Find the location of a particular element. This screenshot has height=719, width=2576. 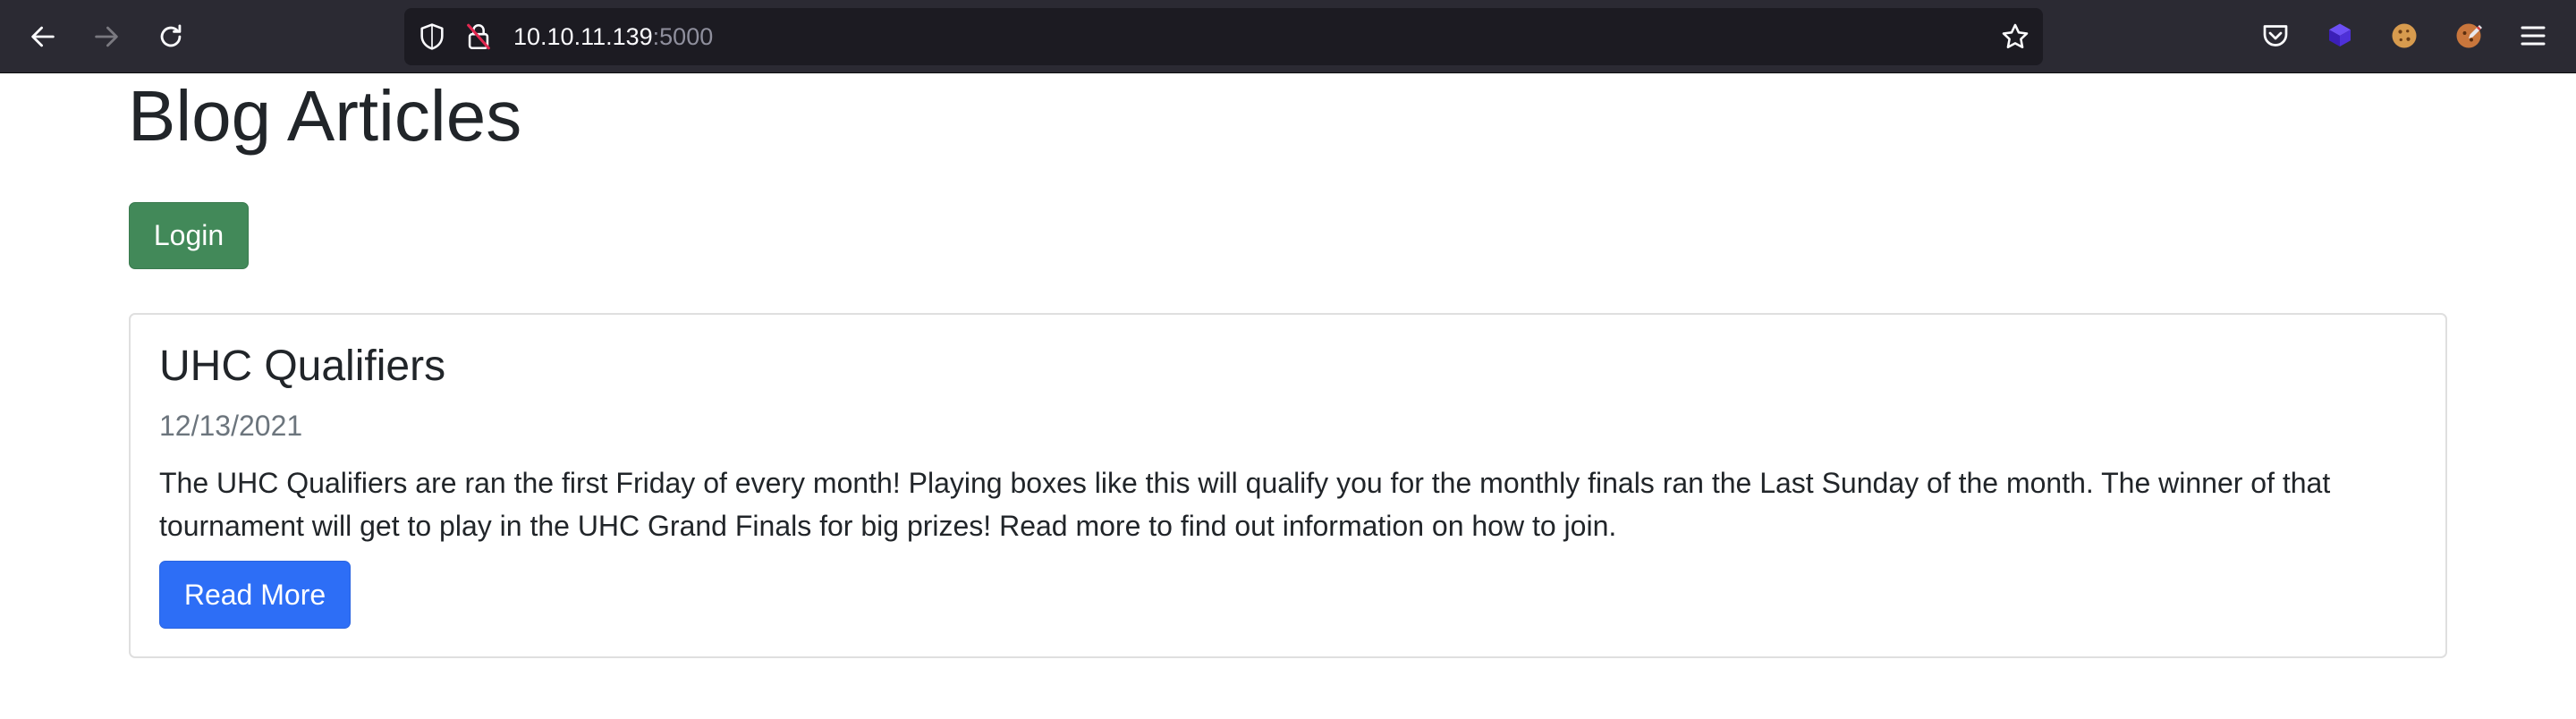

cookie-extension-icon is located at coordinates (2404, 35).